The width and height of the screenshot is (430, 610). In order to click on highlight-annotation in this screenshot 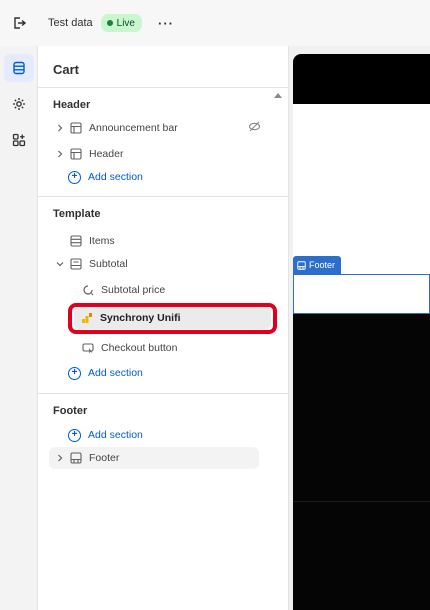, I will do `click(172, 318)`.